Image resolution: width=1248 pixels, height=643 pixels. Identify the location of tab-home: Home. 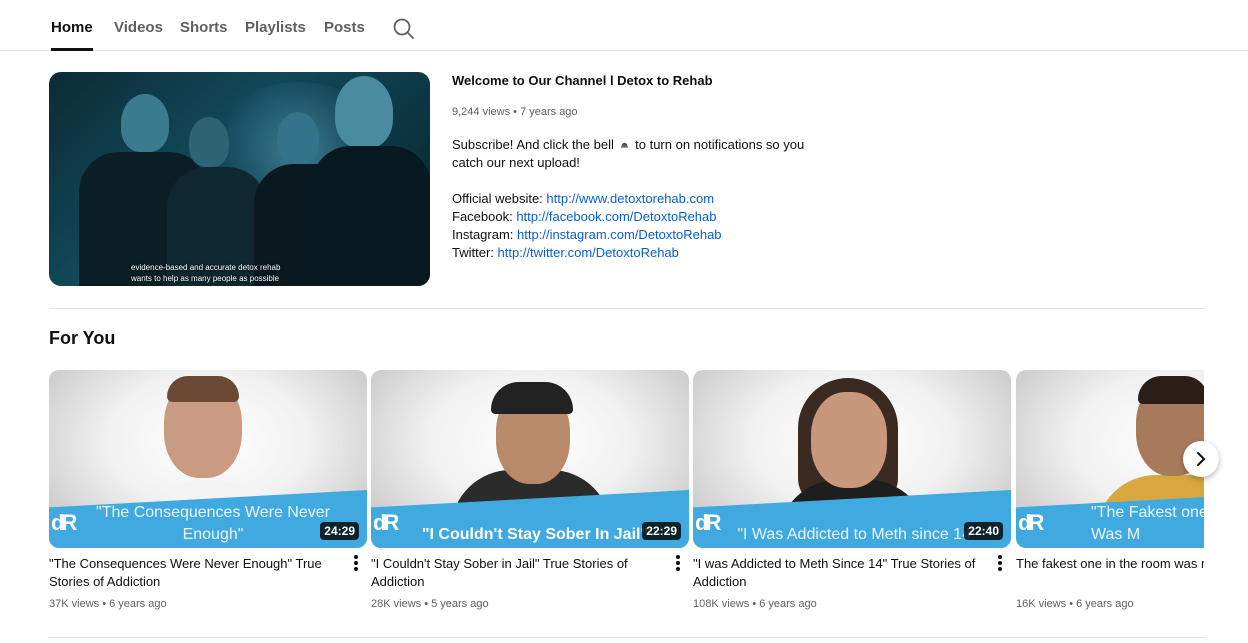
(72, 35).